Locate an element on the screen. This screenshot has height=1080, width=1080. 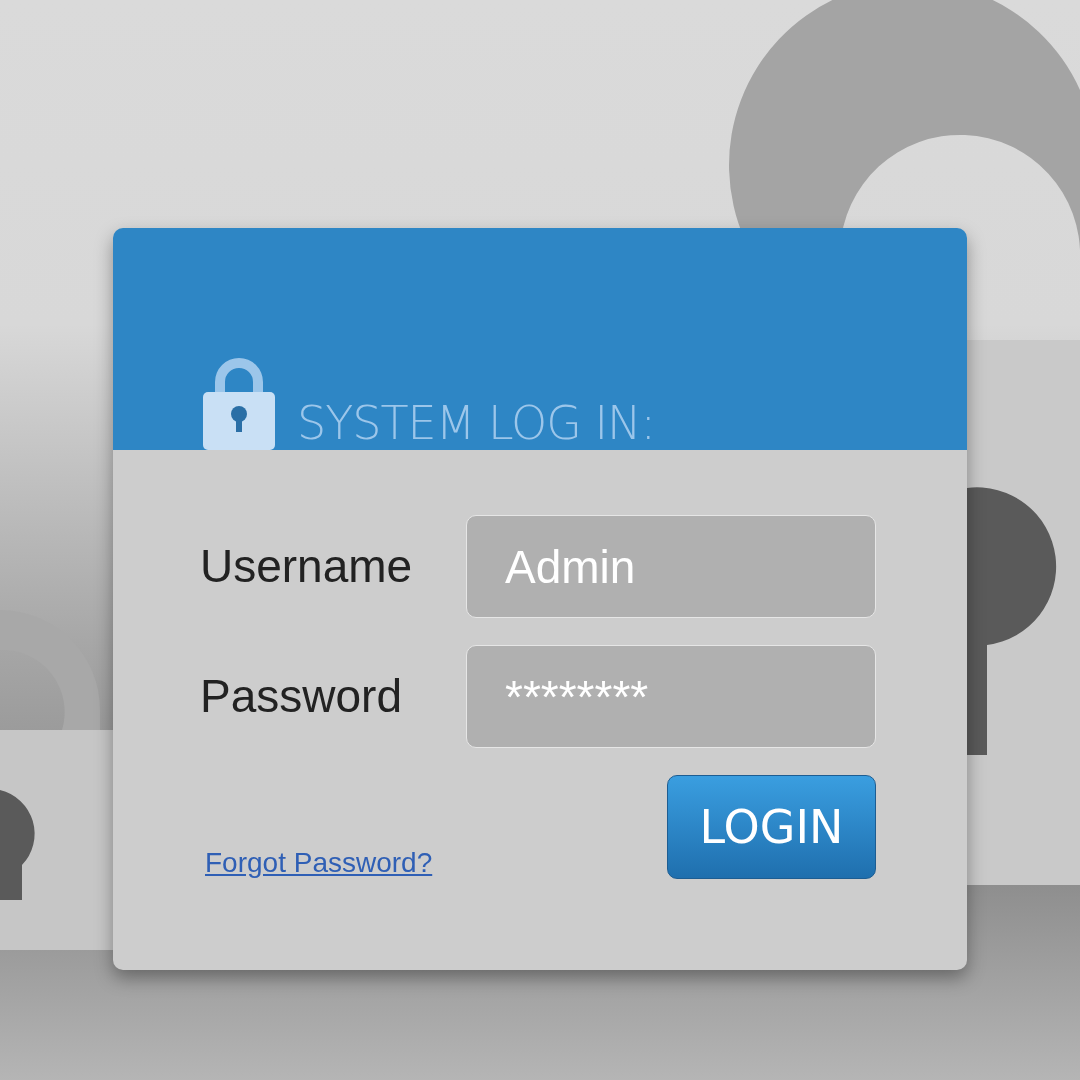
input-field: ******** is located at coordinates (671, 696).